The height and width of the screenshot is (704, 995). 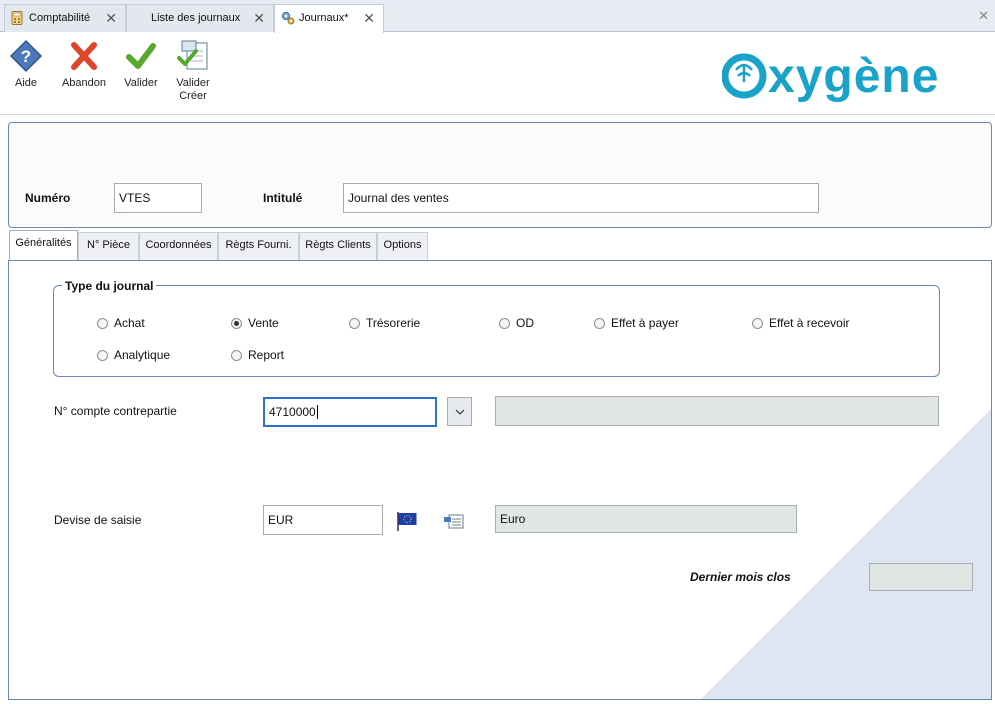 I want to click on radio-label: Analytique, so click(x=142, y=355).